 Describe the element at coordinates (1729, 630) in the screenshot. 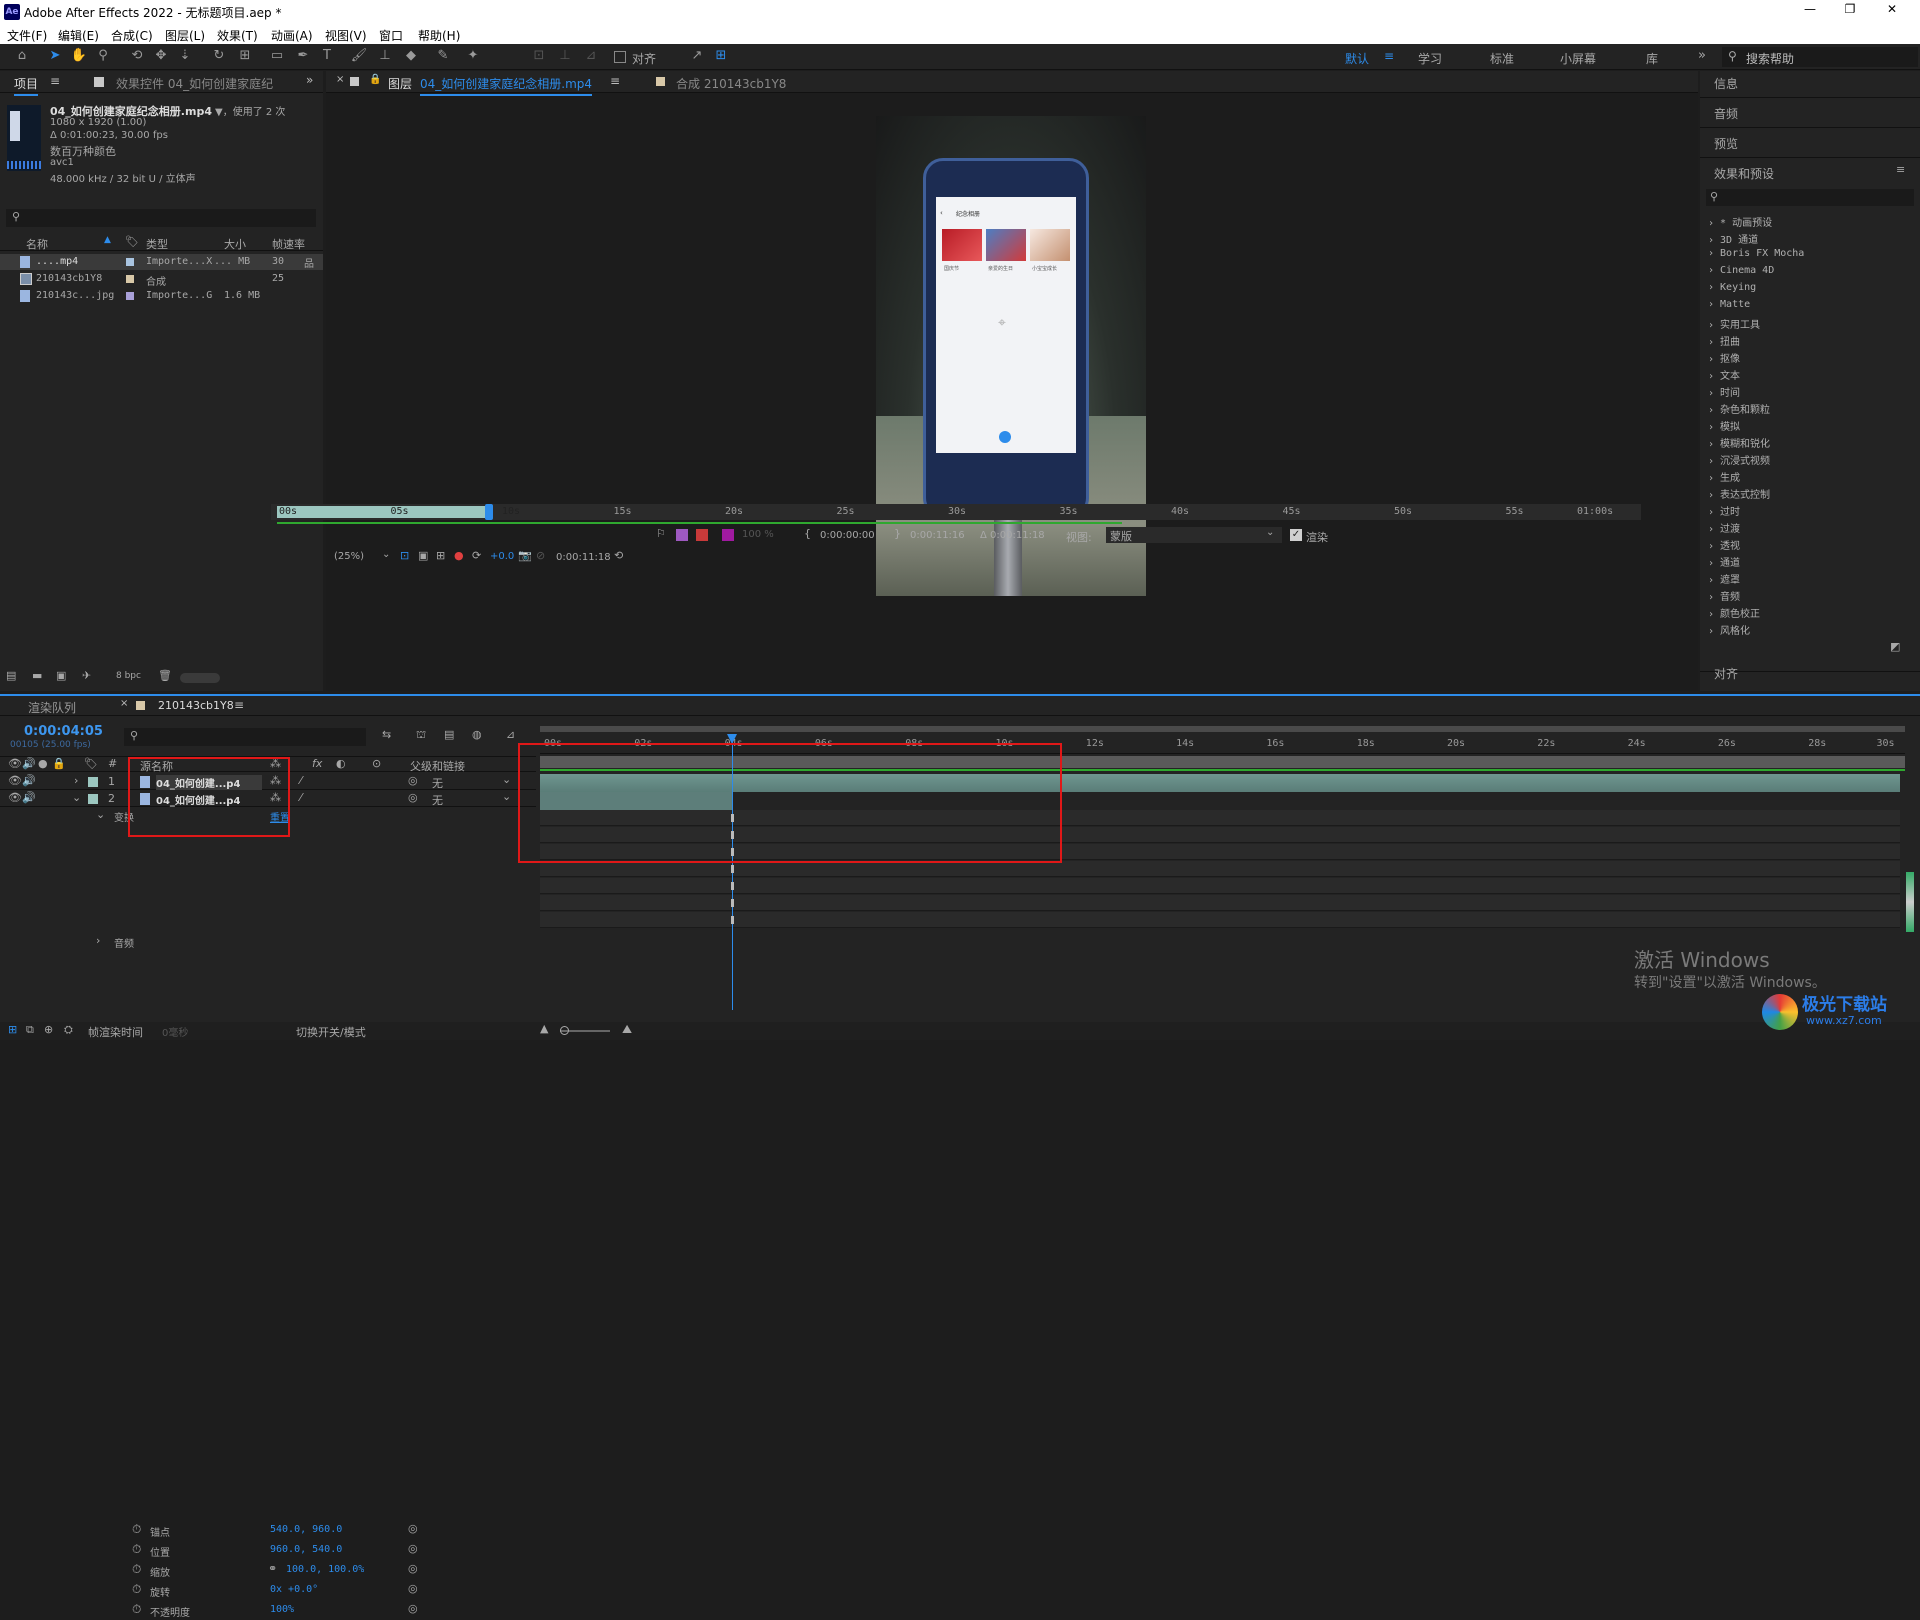

I see `effect-category: › 风格化` at that location.